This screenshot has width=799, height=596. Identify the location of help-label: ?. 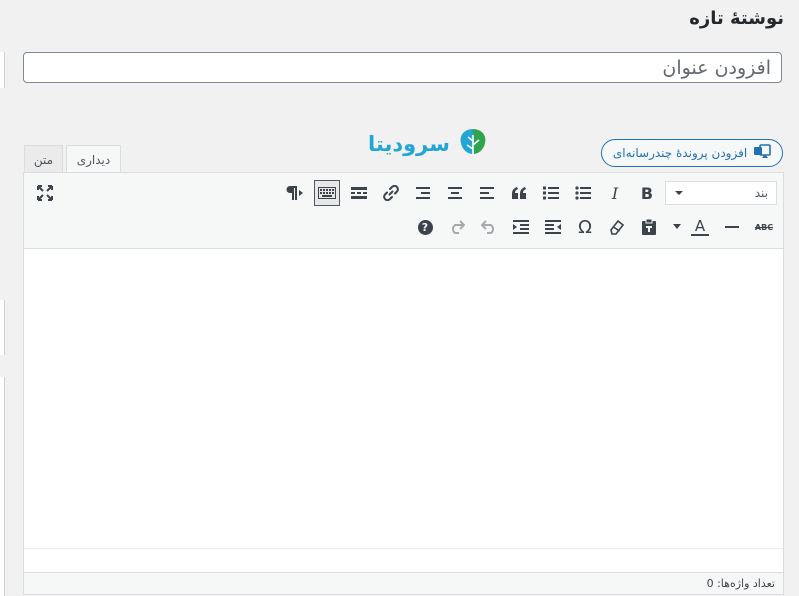
(425, 227).